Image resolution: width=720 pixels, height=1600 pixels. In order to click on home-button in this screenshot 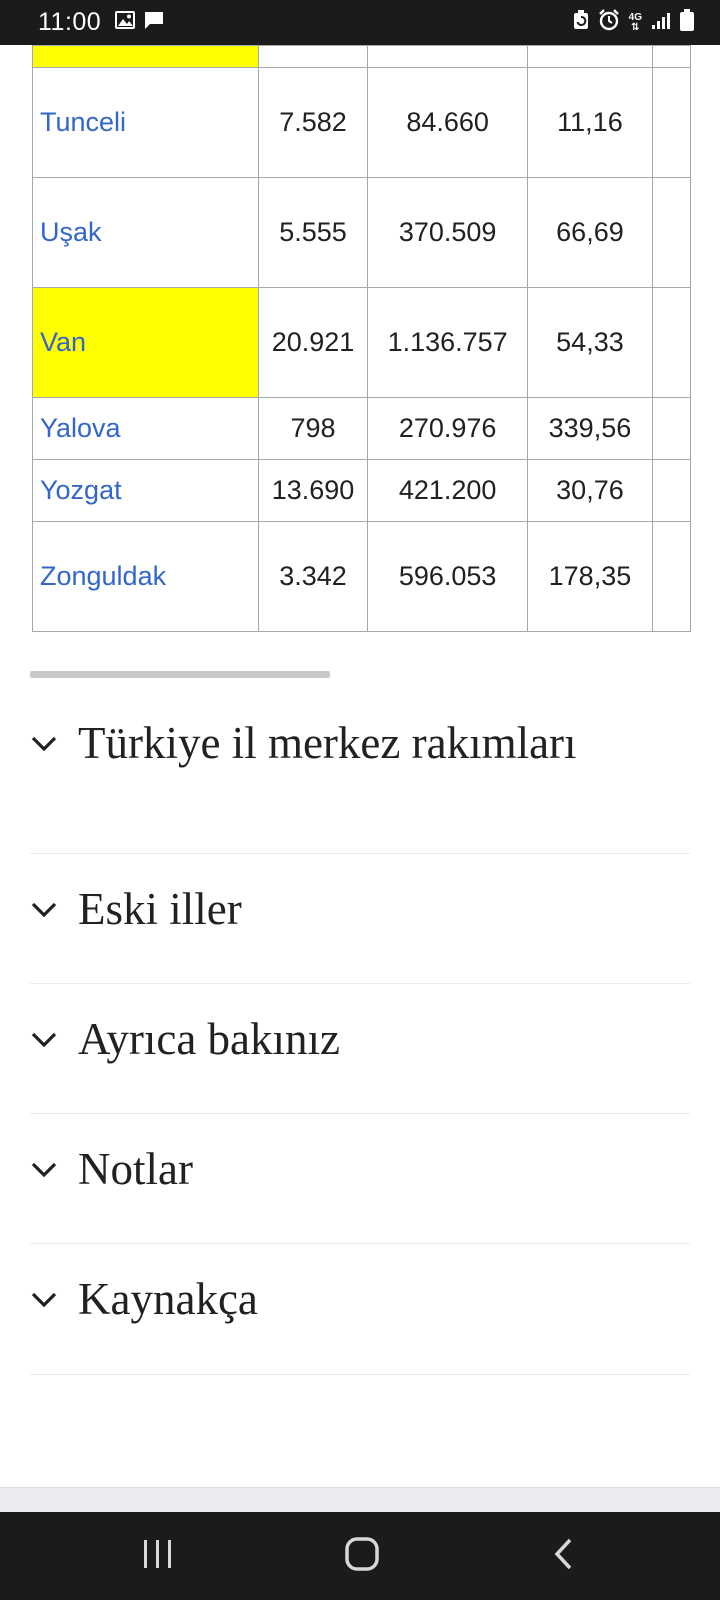, I will do `click(362, 1556)`.